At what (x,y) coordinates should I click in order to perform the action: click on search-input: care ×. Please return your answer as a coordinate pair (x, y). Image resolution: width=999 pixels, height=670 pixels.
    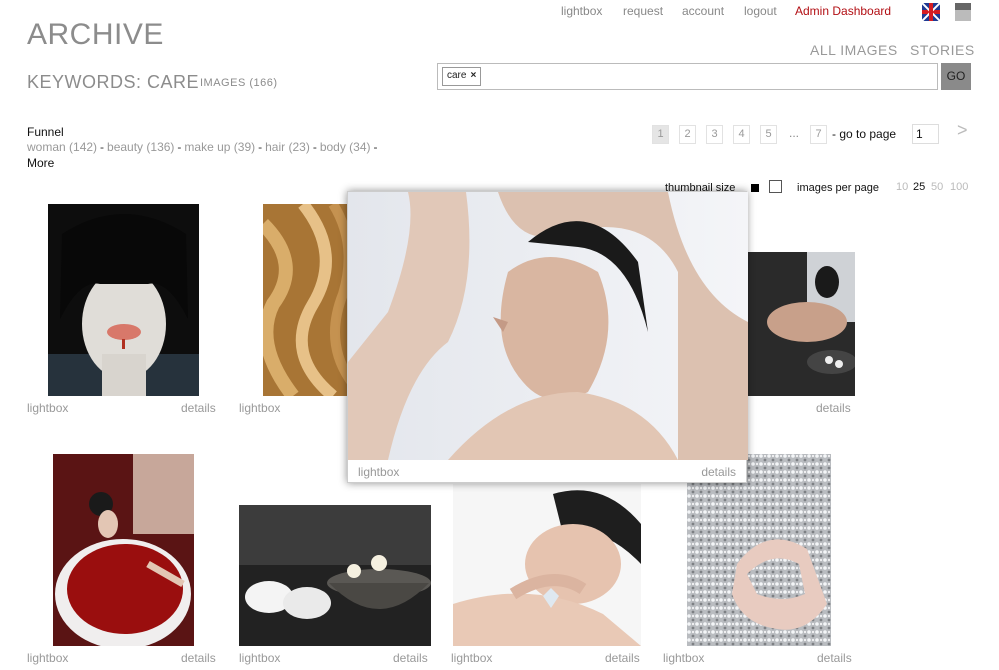
    Looking at the image, I should click on (687, 76).